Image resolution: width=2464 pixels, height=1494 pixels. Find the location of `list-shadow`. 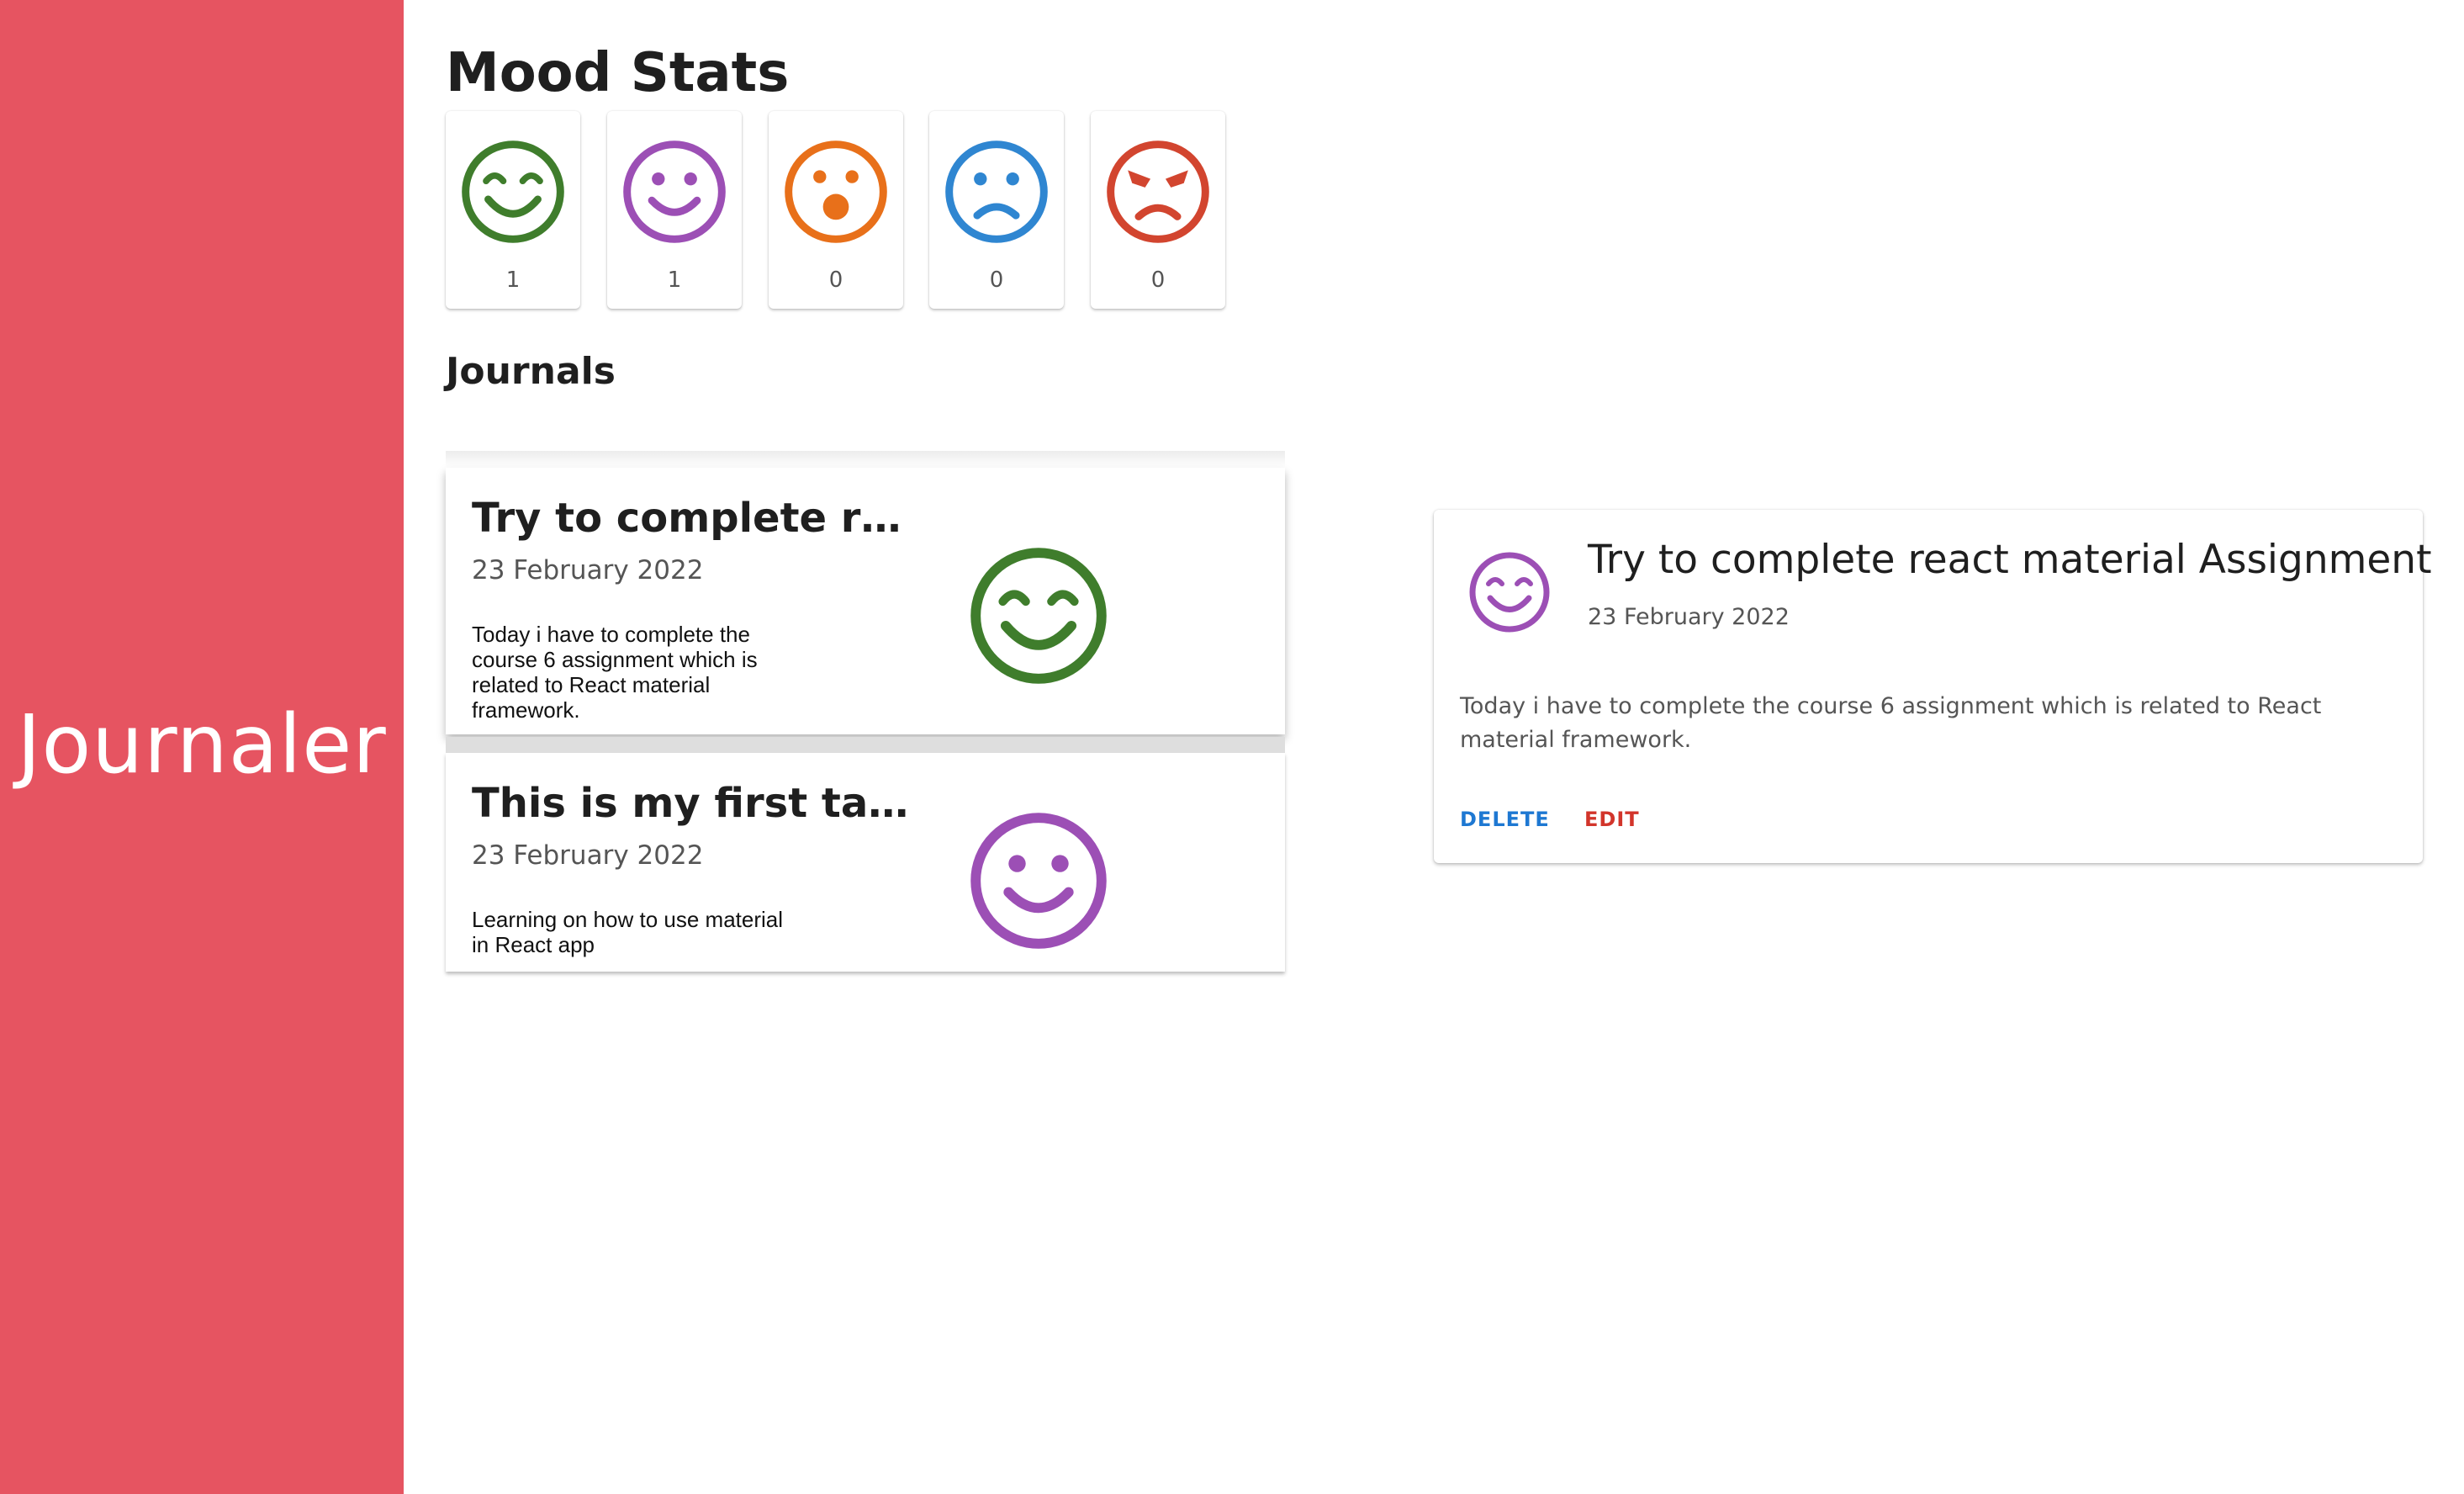

list-shadow is located at coordinates (865, 459).